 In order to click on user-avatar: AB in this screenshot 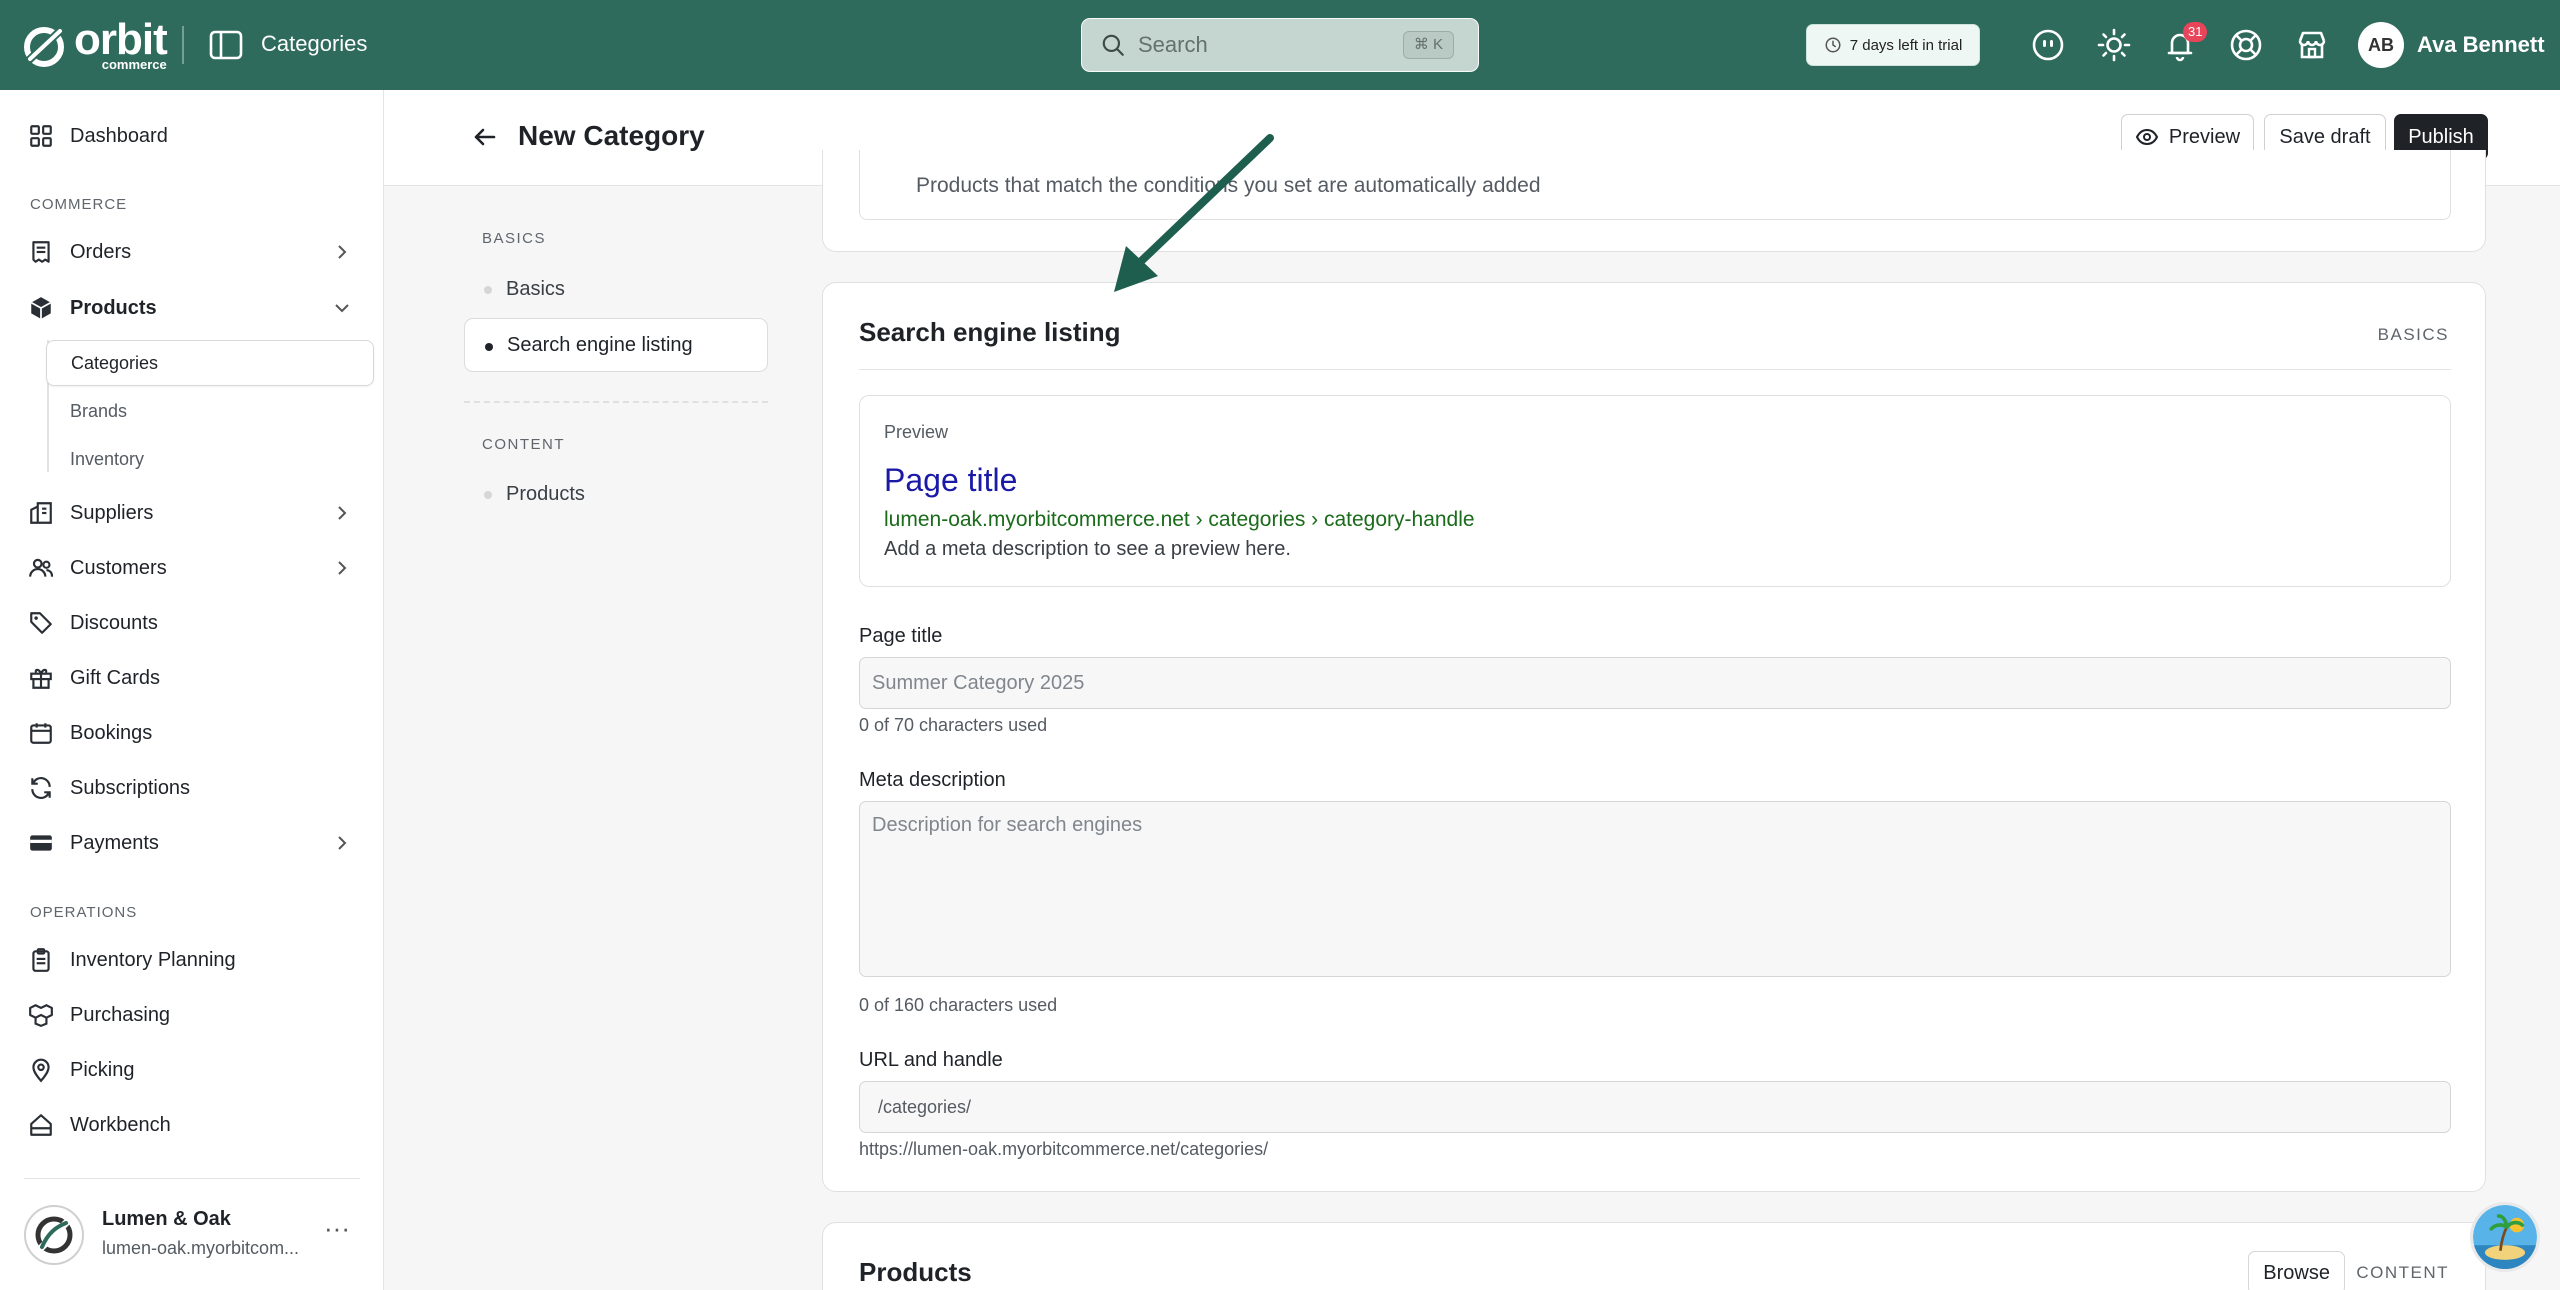, I will do `click(2381, 45)`.